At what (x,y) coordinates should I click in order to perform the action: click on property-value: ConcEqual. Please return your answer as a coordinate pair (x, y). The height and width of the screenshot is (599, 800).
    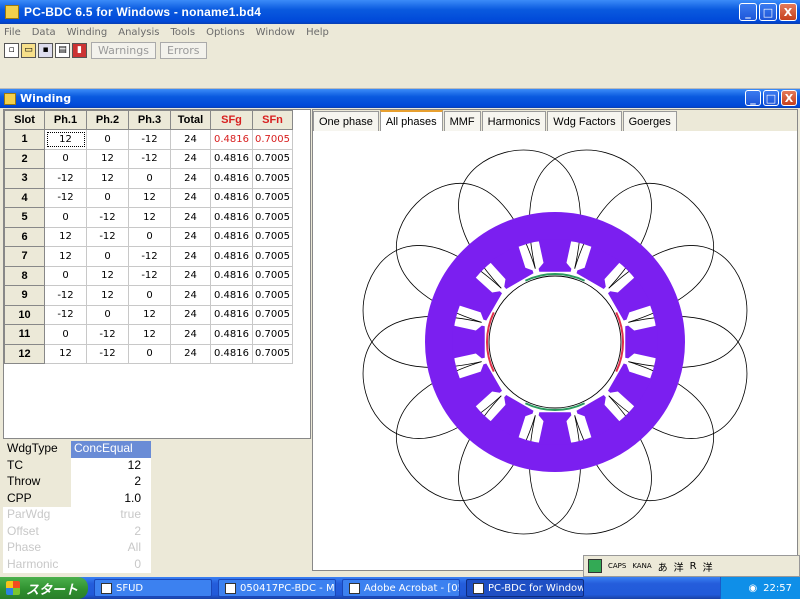
    Looking at the image, I should click on (111, 449).